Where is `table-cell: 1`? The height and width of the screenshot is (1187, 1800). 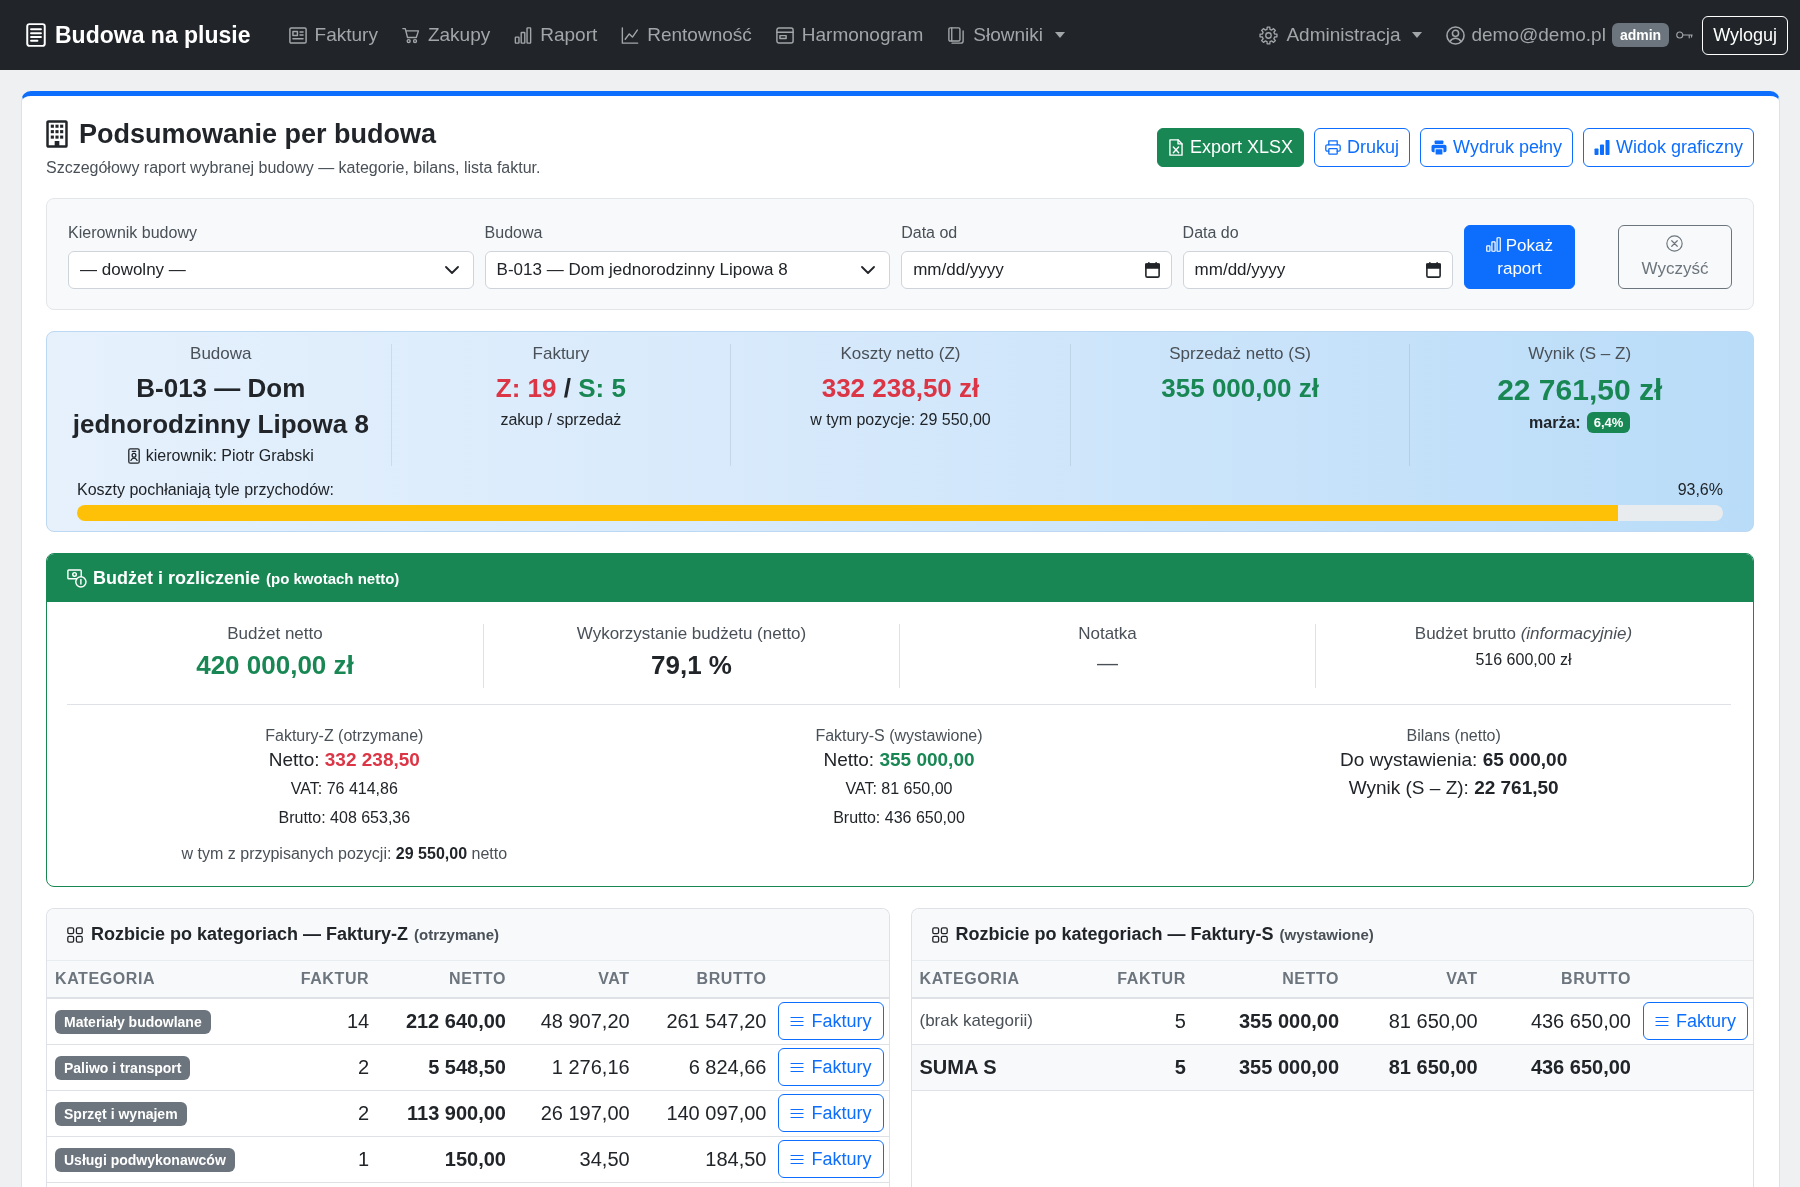 table-cell: 1 is located at coordinates (327, 1159).